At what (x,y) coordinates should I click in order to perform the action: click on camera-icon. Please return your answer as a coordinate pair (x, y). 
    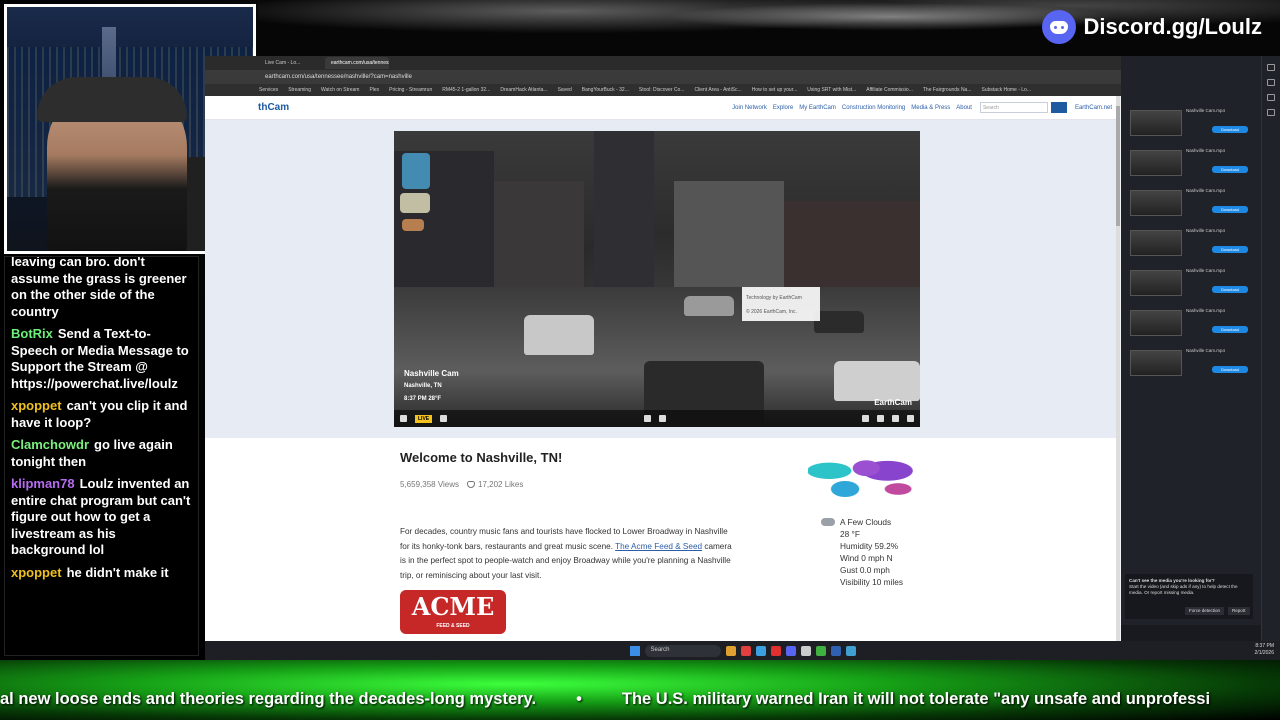
    Looking at the image, I should click on (647, 418).